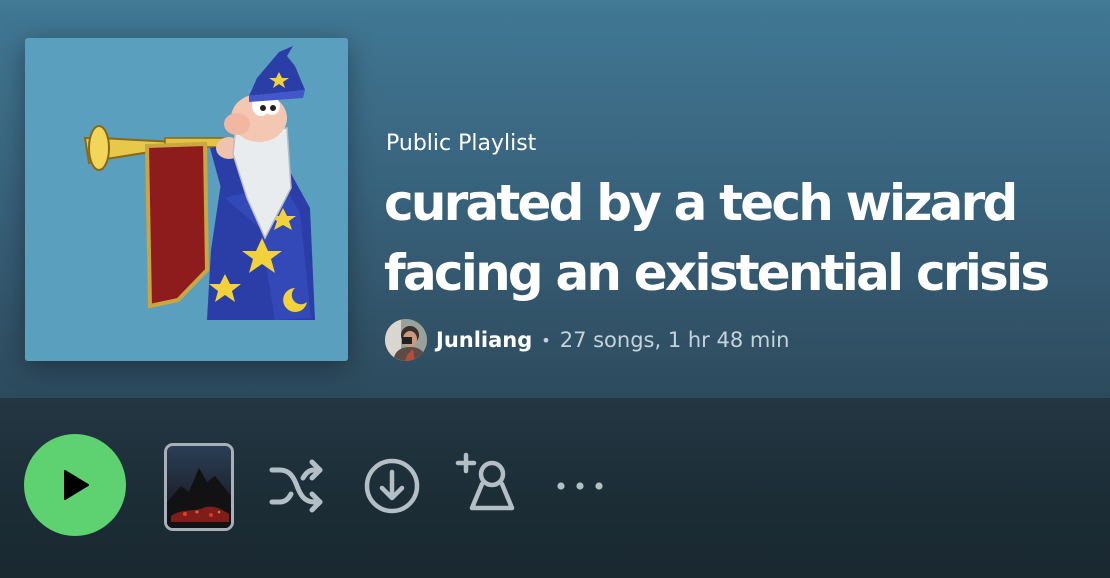  I want to click on avatar-image, so click(406, 340).